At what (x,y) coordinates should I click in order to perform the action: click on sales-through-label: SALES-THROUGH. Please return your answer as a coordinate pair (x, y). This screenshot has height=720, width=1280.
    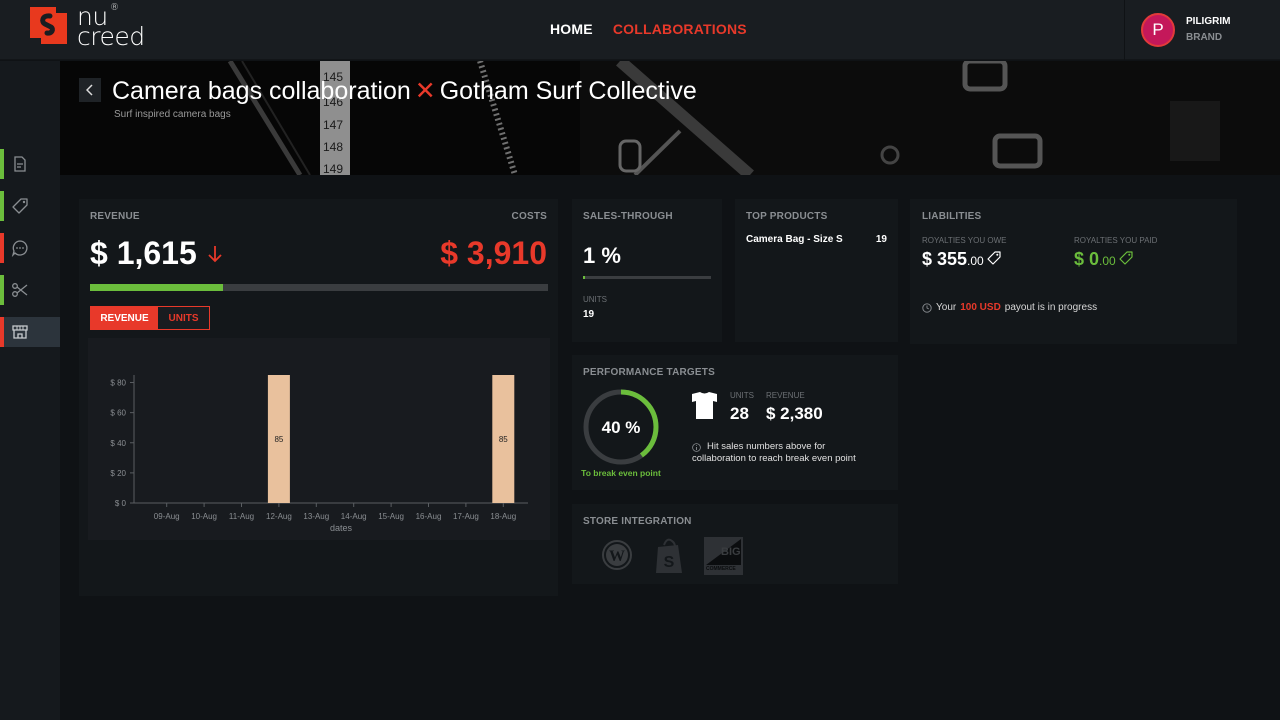
    Looking at the image, I should click on (628, 216).